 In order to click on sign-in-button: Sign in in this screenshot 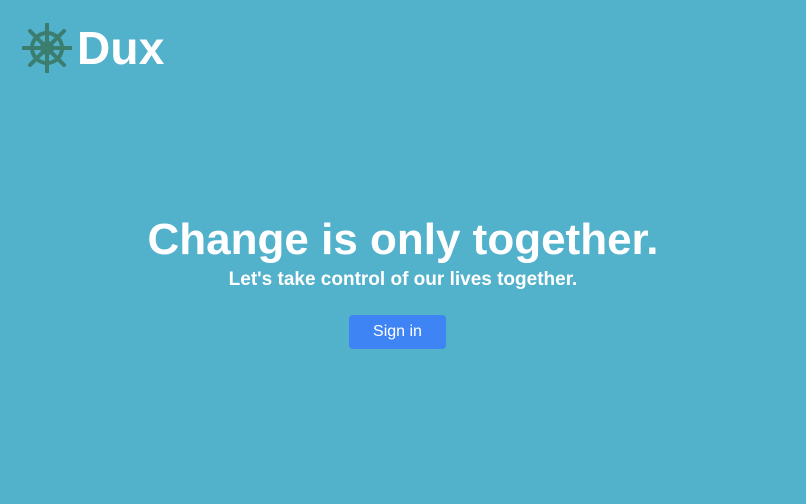, I will do `click(397, 332)`.